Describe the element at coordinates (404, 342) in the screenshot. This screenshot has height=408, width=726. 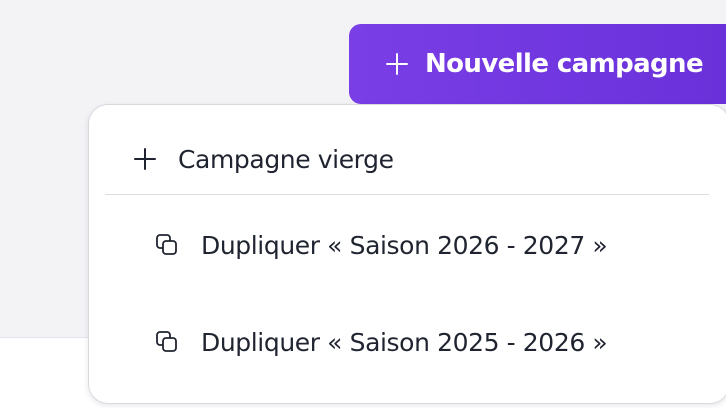
I see `menu-item-label: Dupliquer « Saison 2025 - 2026 »` at that location.